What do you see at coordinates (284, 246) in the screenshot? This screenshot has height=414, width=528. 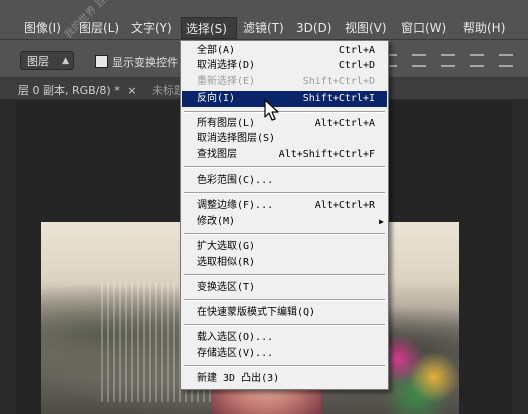 I see `menu-item-grow: 扩大选取(G)` at bounding box center [284, 246].